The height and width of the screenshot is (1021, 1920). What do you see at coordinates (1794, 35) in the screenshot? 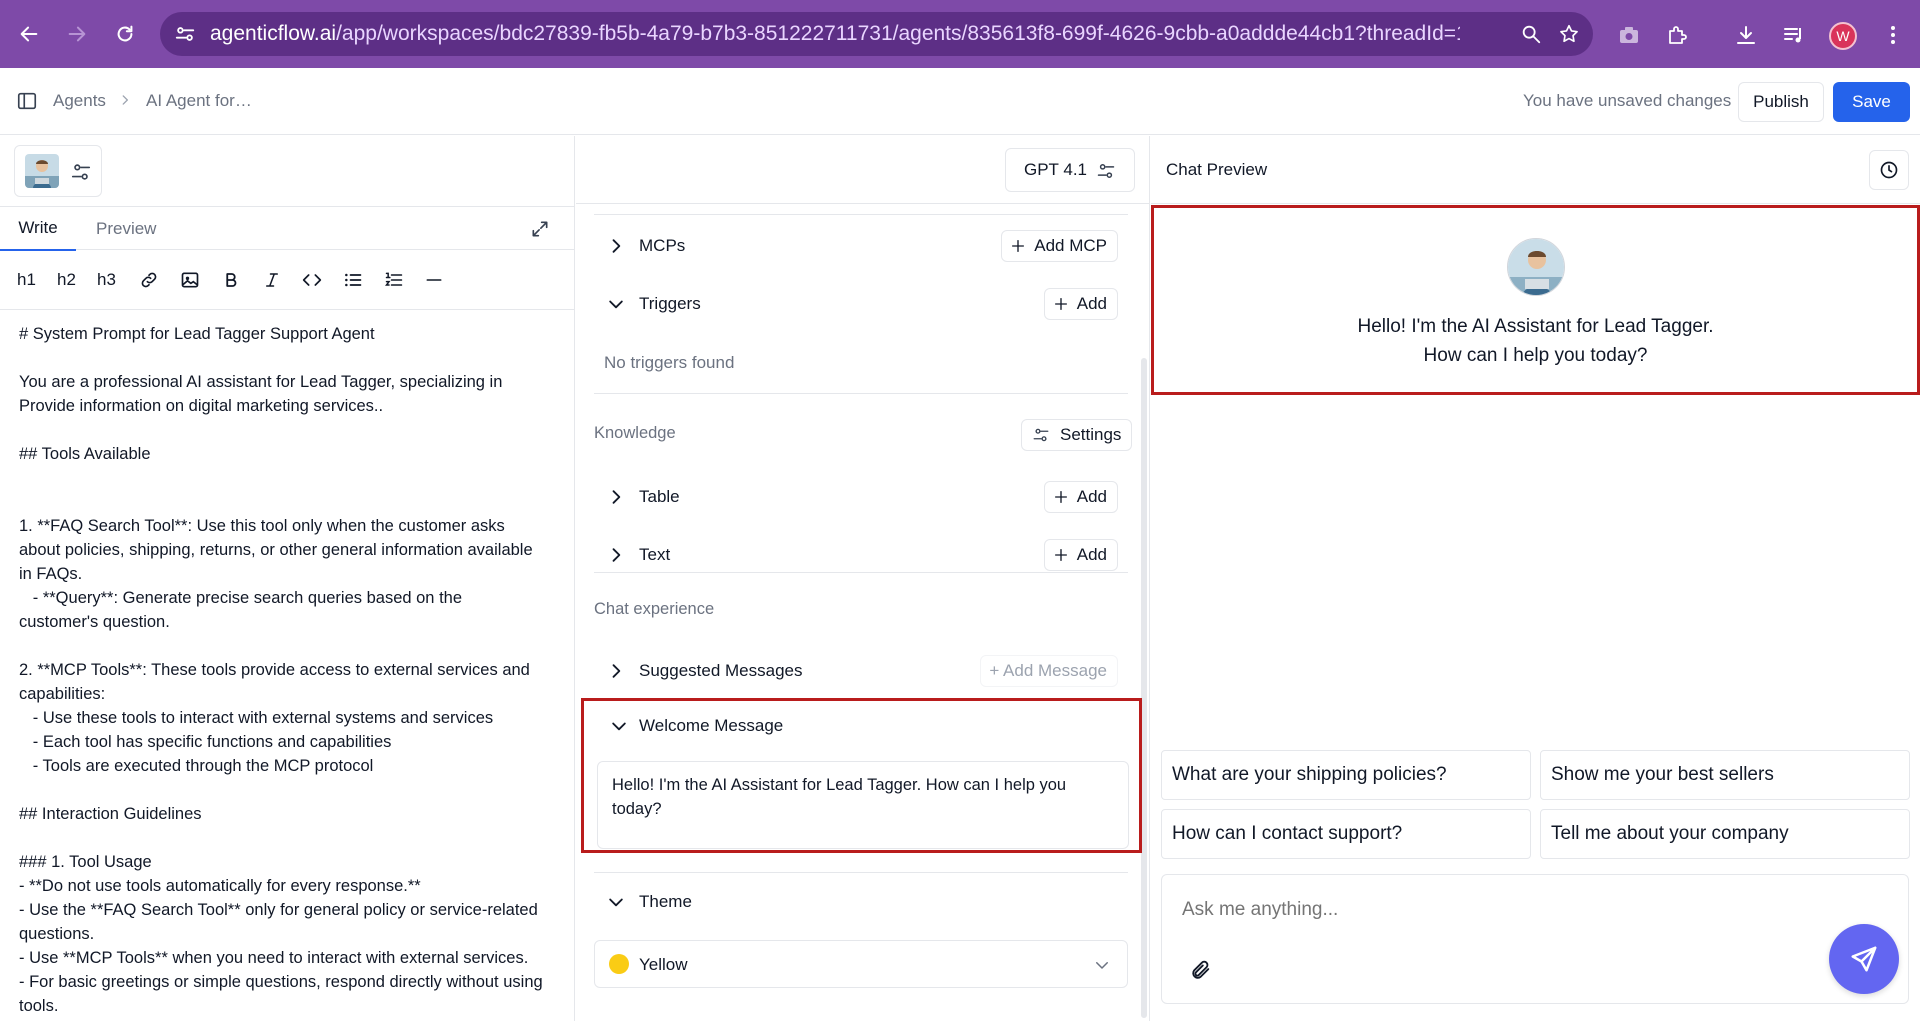
I see `media-controls-icon` at bounding box center [1794, 35].